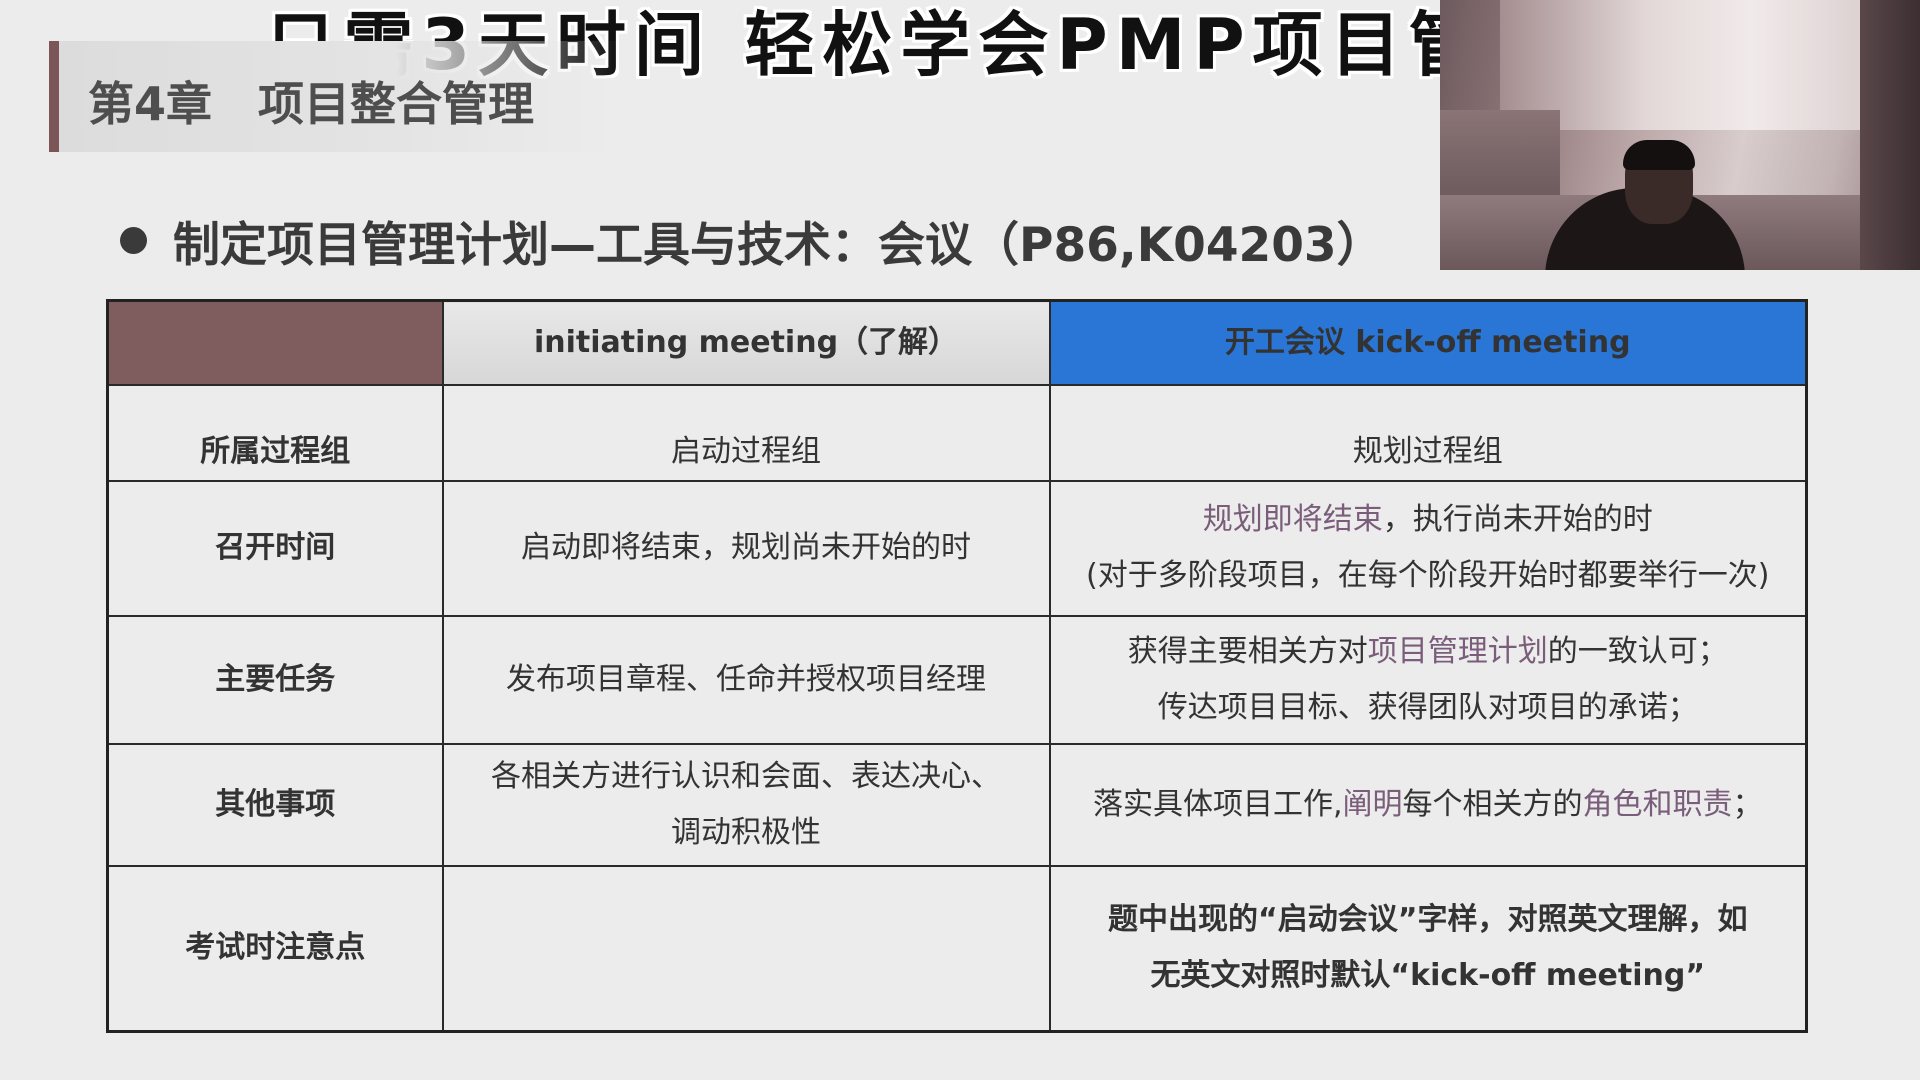 This screenshot has width=1920, height=1080. Describe the element at coordinates (1372, 804) in the screenshot. I see `kickoff-other-highlight-clarify: 阐明` at that location.